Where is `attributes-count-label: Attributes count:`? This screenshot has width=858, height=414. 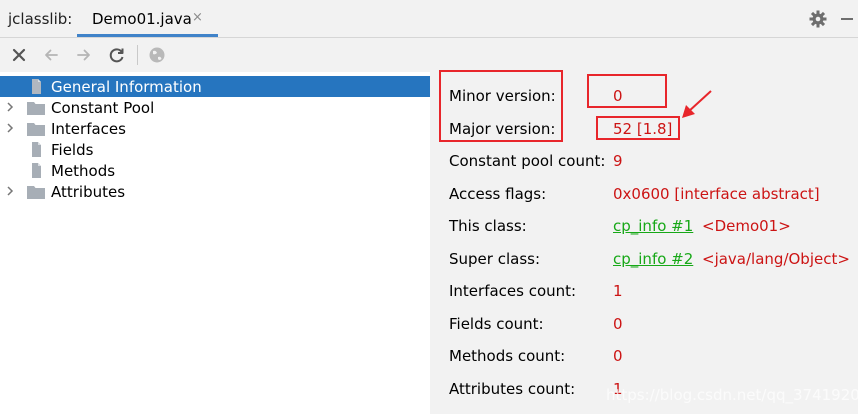
attributes-count-label: Attributes count: is located at coordinates (512, 389).